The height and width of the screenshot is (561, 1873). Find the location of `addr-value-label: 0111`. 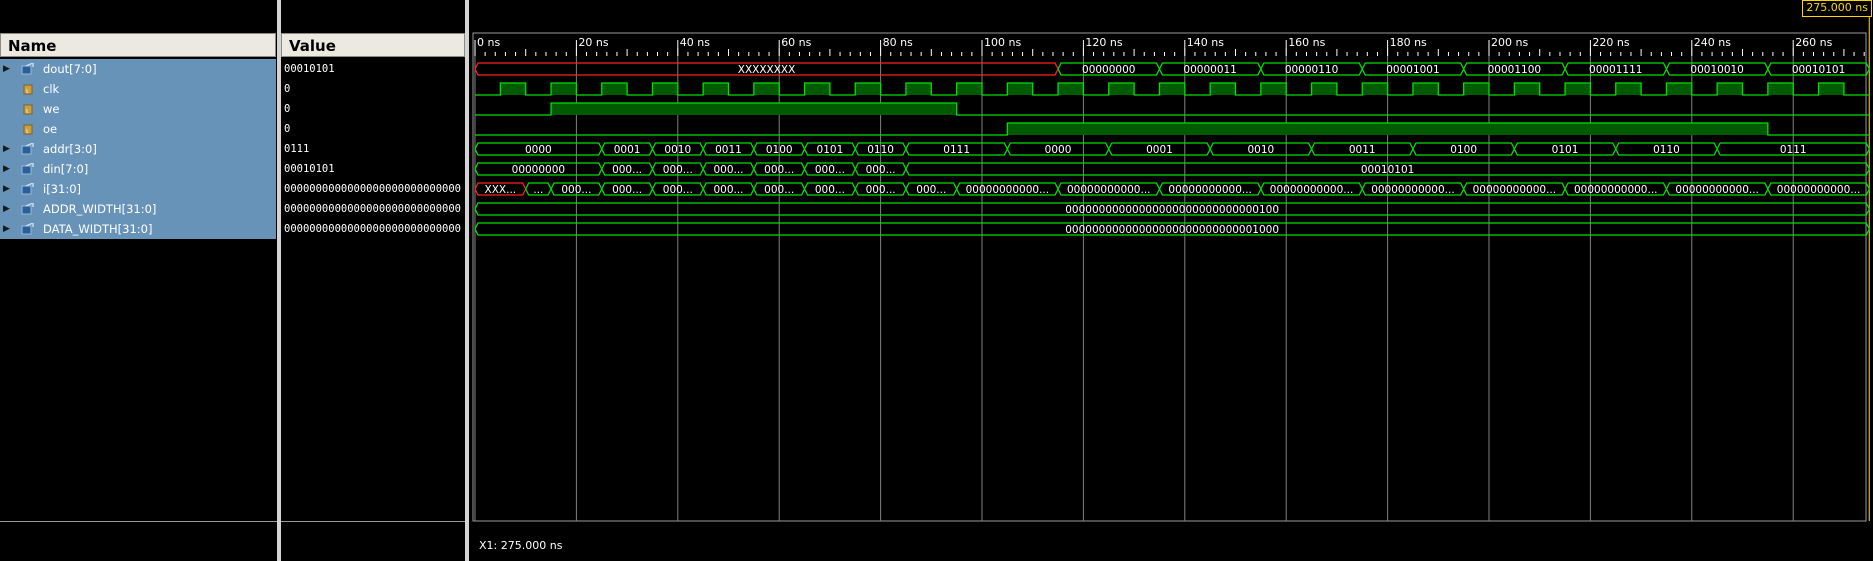

addr-value-label: 0111 is located at coordinates (1793, 150).